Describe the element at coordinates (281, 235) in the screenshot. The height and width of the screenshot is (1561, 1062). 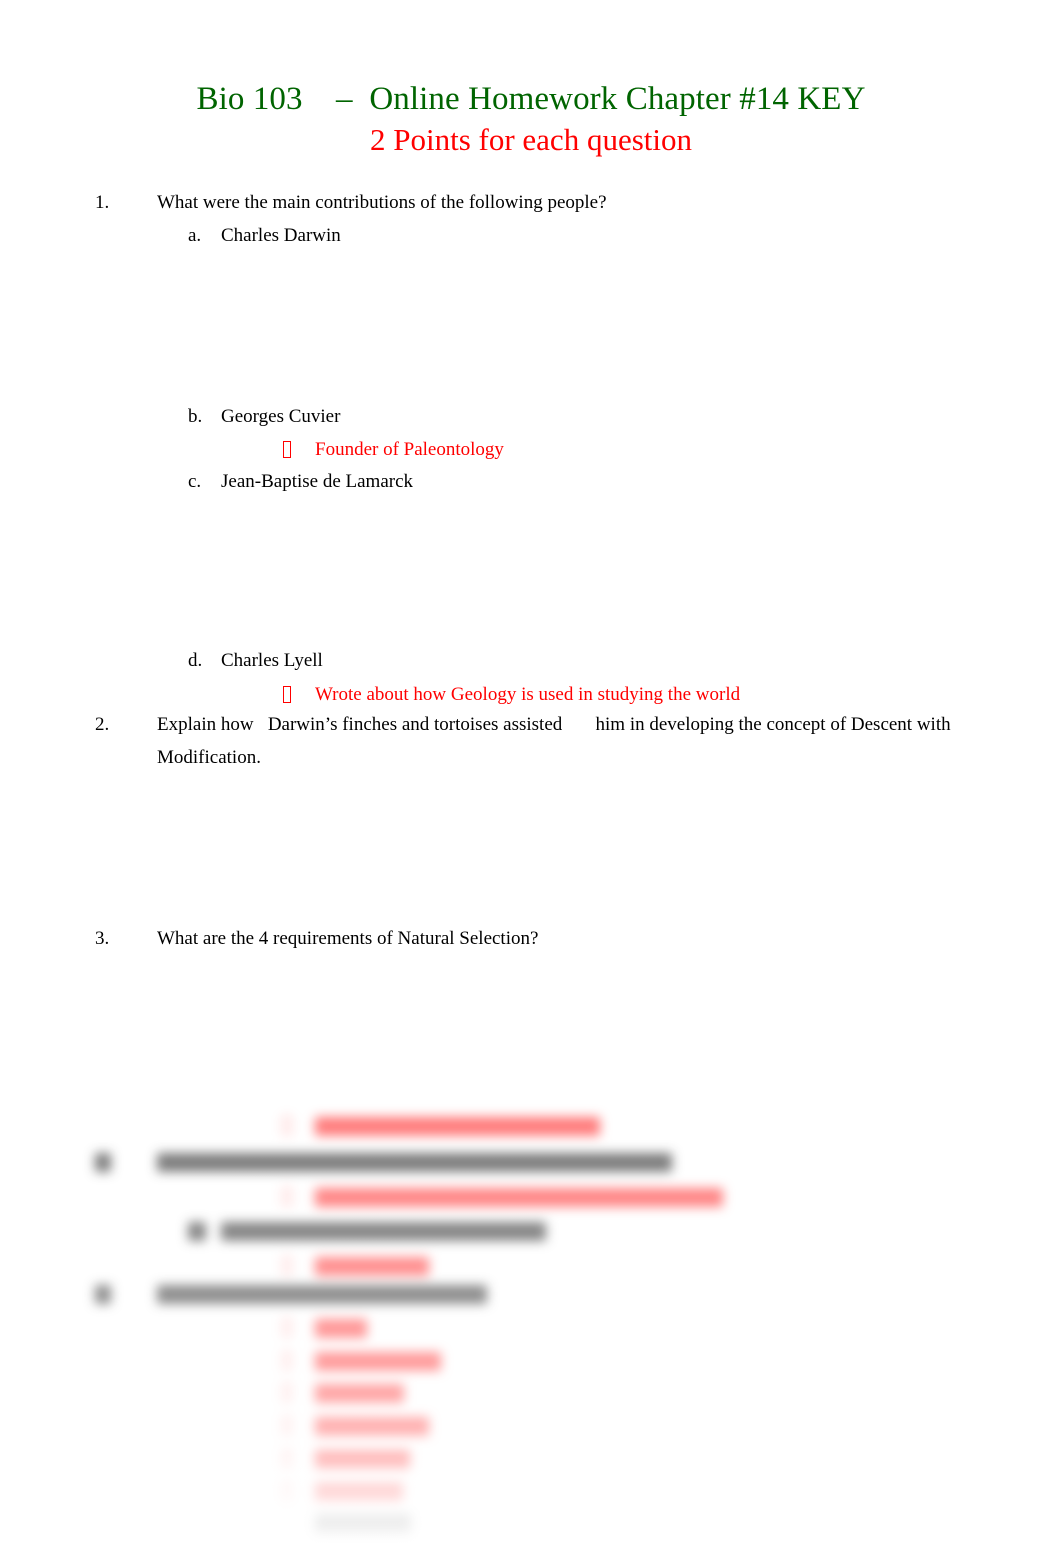
I see `question-1a-text: Charles Darwin` at that location.